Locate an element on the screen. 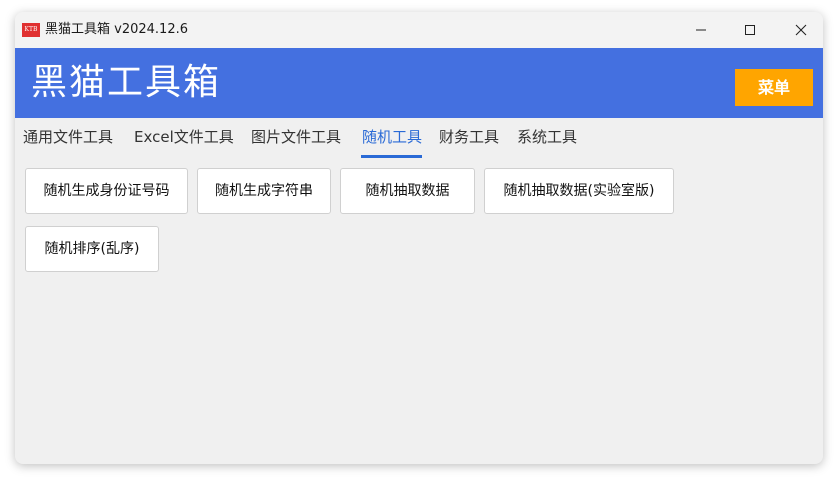 Image resolution: width=839 pixels, height=479 pixels. tab-system-tools: 系统工具 is located at coordinates (547, 137).